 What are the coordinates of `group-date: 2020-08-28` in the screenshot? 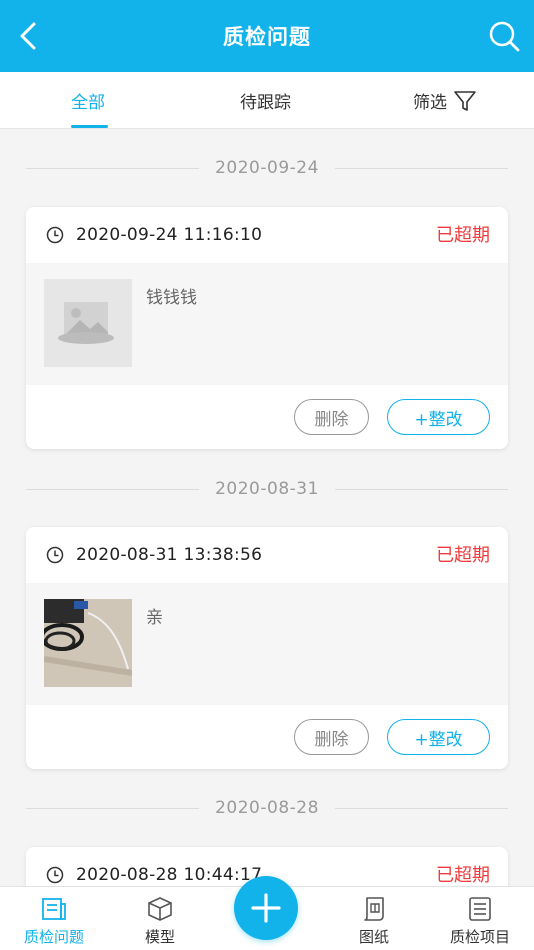 It's located at (267, 808).